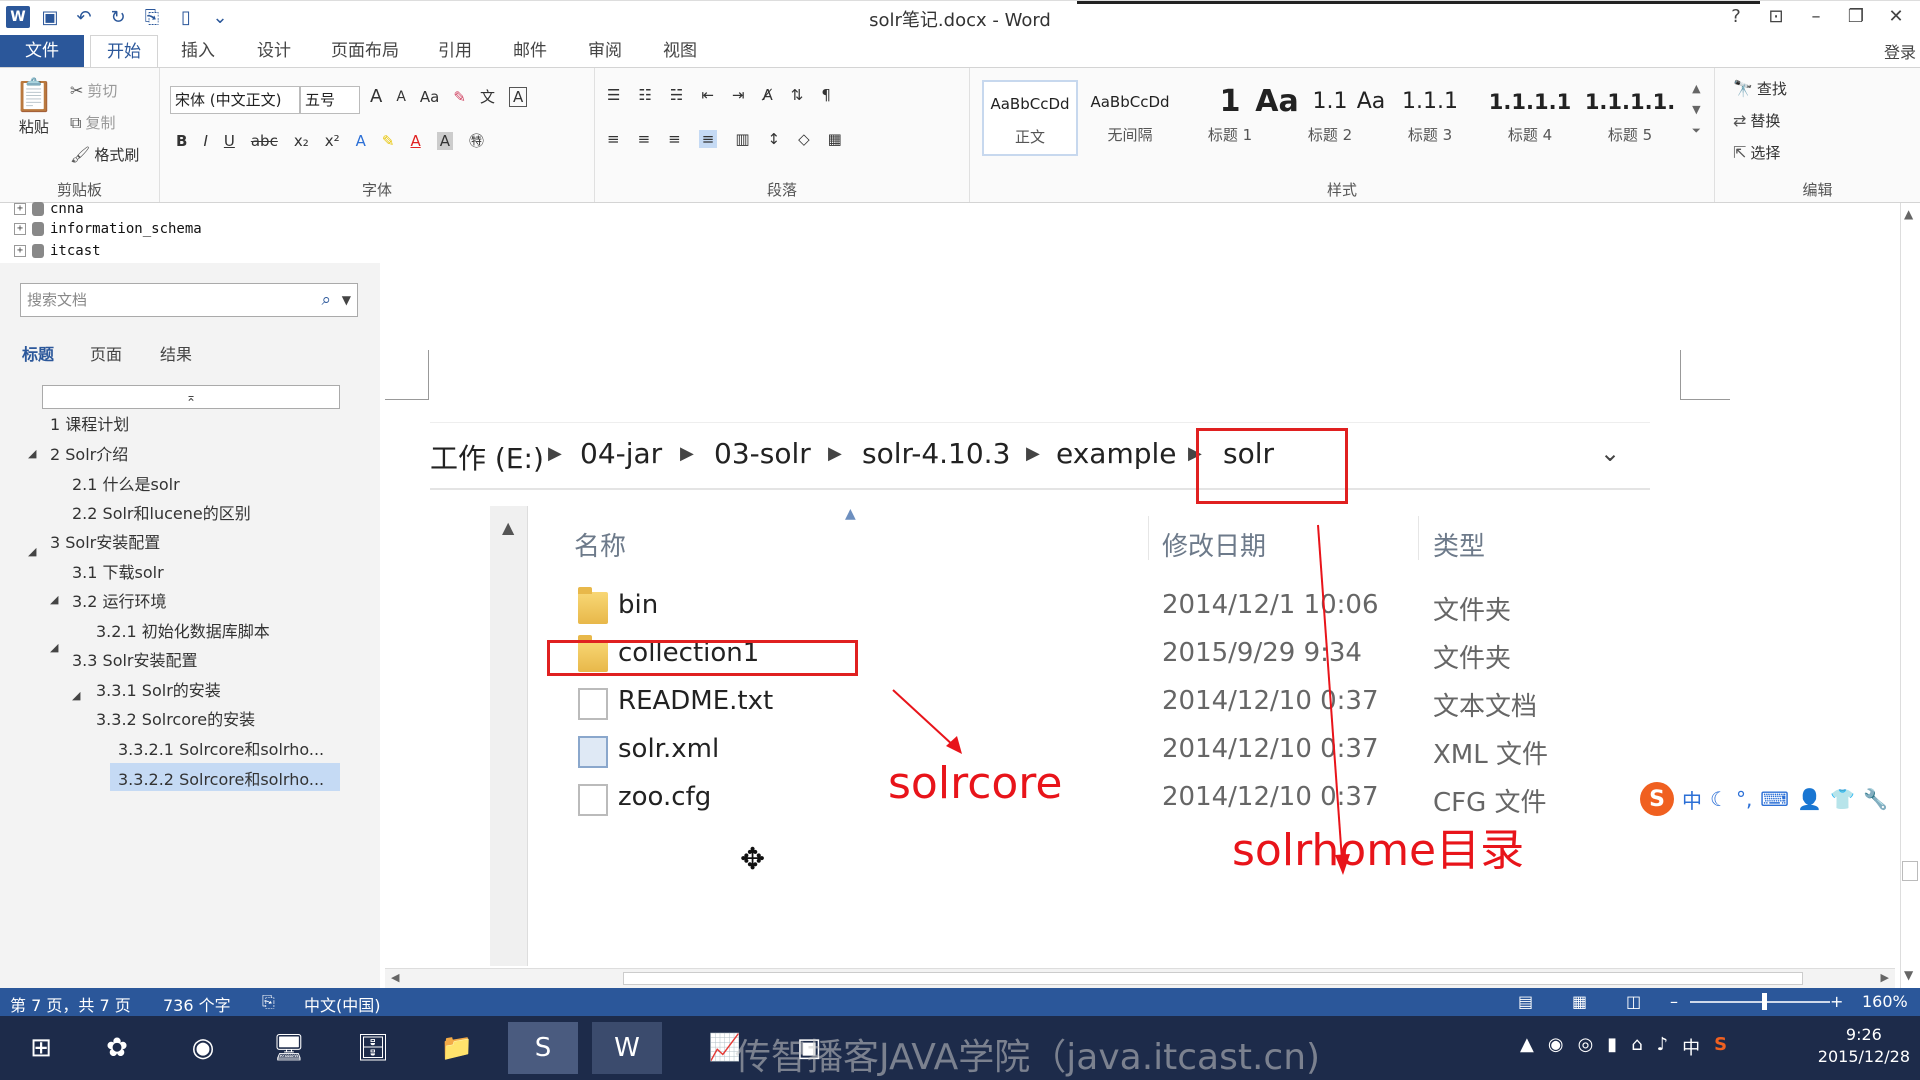 The width and height of the screenshot is (1920, 1080). What do you see at coordinates (49, 209) in the screenshot?
I see `tree-row: + cnna` at bounding box center [49, 209].